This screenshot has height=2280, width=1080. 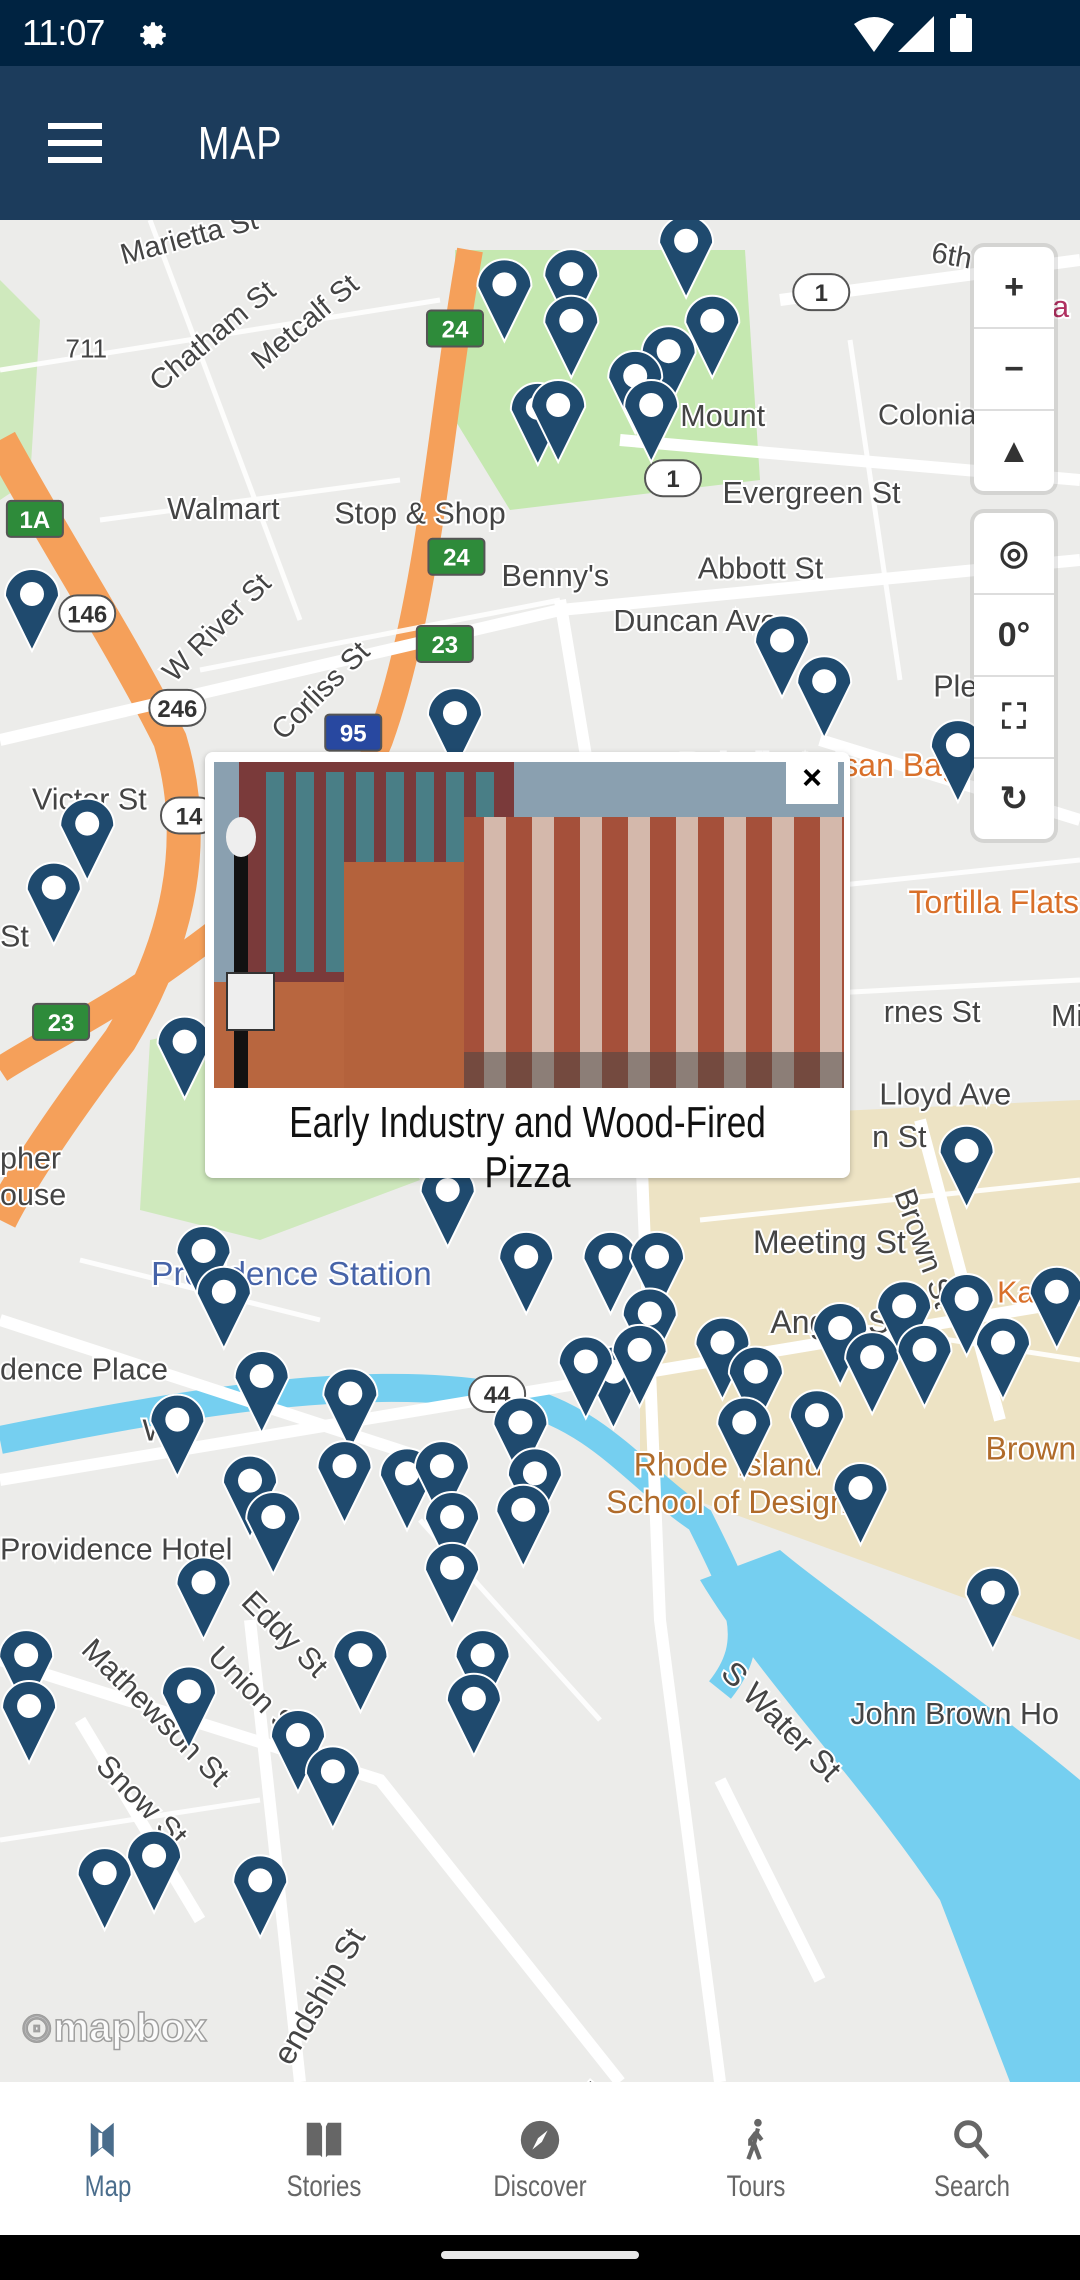 What do you see at coordinates (102, 2140) in the screenshot?
I see `map-icon` at bounding box center [102, 2140].